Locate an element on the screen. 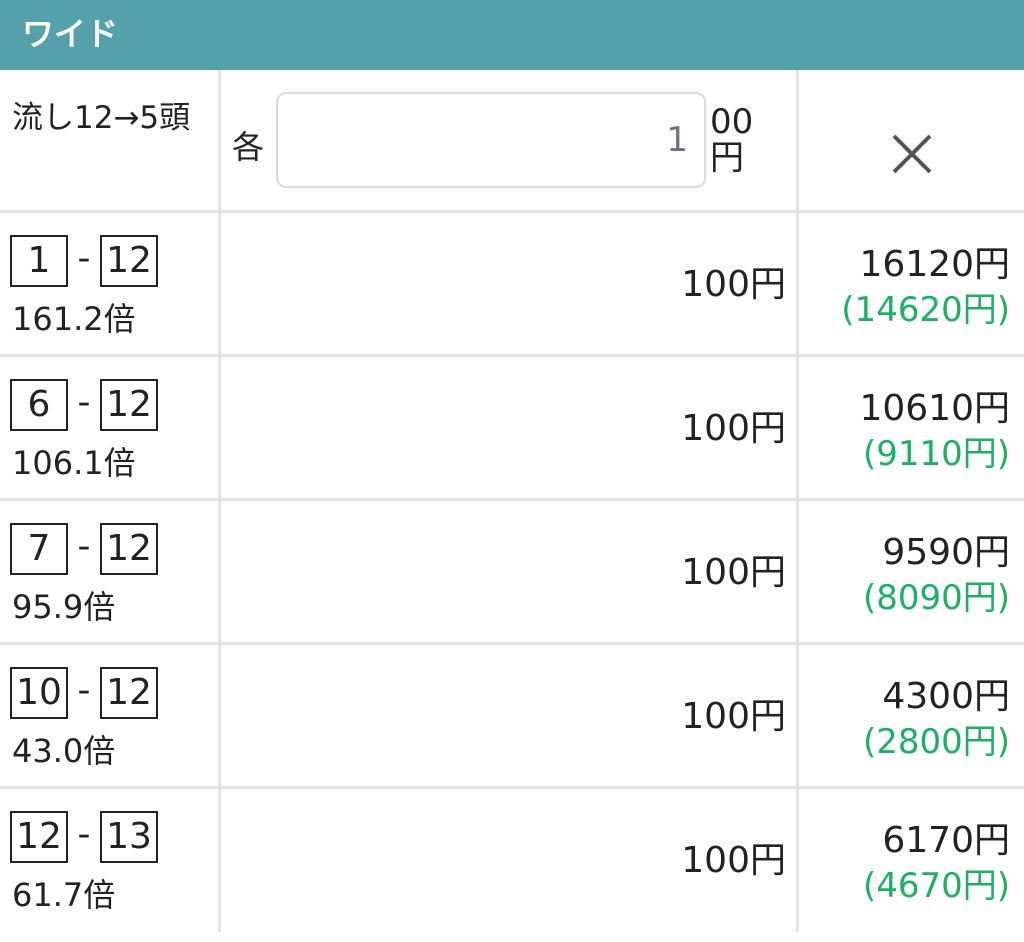 The image size is (1024, 942). odds-value: 95.9倍 is located at coordinates (64, 607).